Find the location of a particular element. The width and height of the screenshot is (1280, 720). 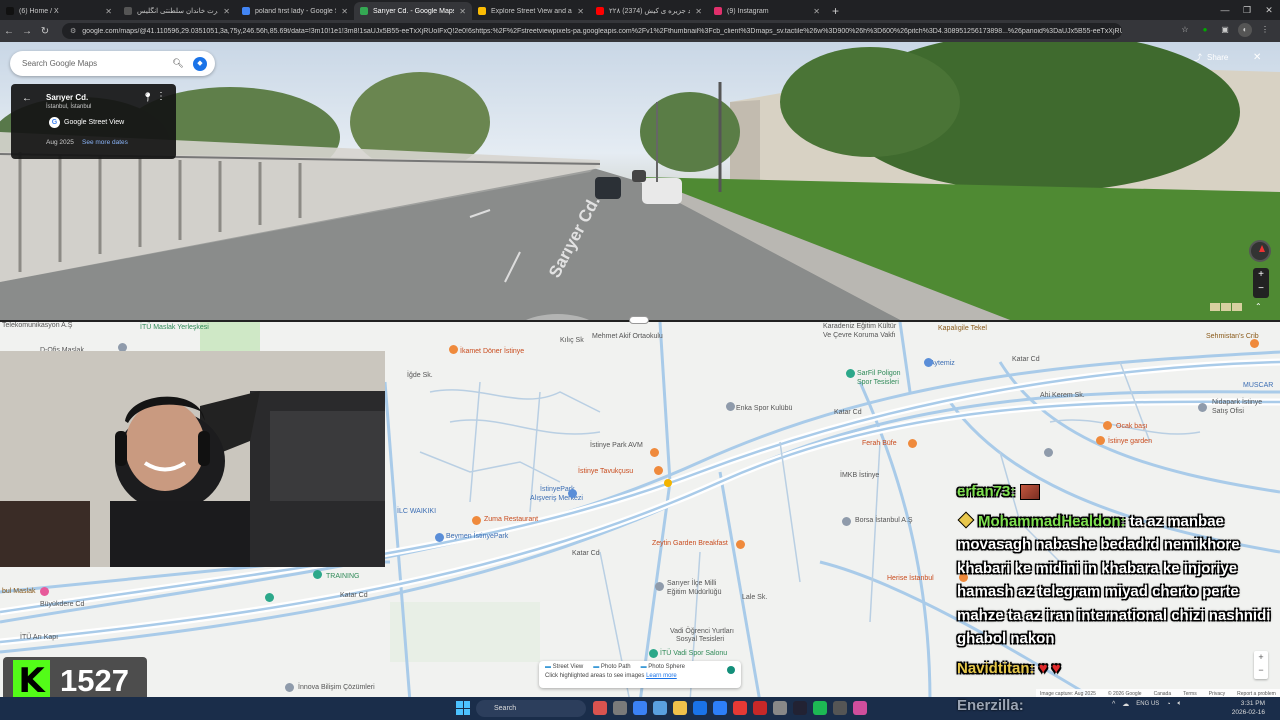

maps-search-box: Search Google Maps 🔍︎ ◆ is located at coordinates (112, 63).